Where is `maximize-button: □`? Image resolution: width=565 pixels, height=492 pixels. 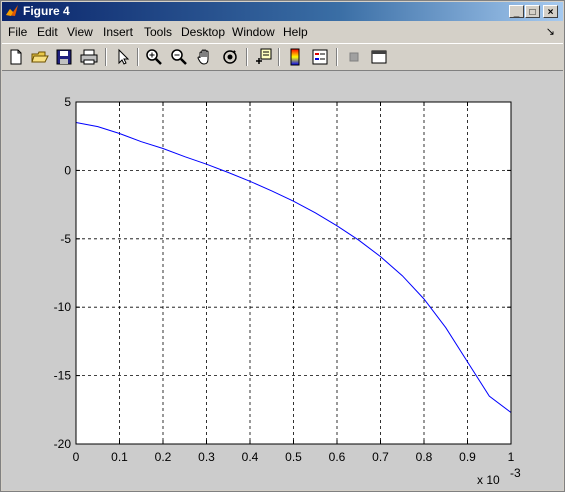 maximize-button: □ is located at coordinates (532, 11).